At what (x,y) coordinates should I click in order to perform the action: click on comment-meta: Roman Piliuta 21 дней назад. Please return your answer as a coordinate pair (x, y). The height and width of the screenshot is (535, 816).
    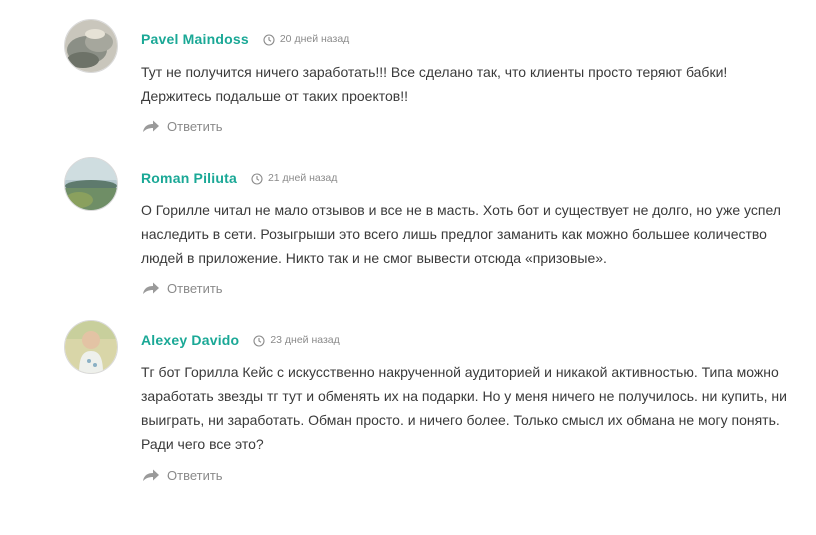
    Looking at the image, I should click on (239, 178).